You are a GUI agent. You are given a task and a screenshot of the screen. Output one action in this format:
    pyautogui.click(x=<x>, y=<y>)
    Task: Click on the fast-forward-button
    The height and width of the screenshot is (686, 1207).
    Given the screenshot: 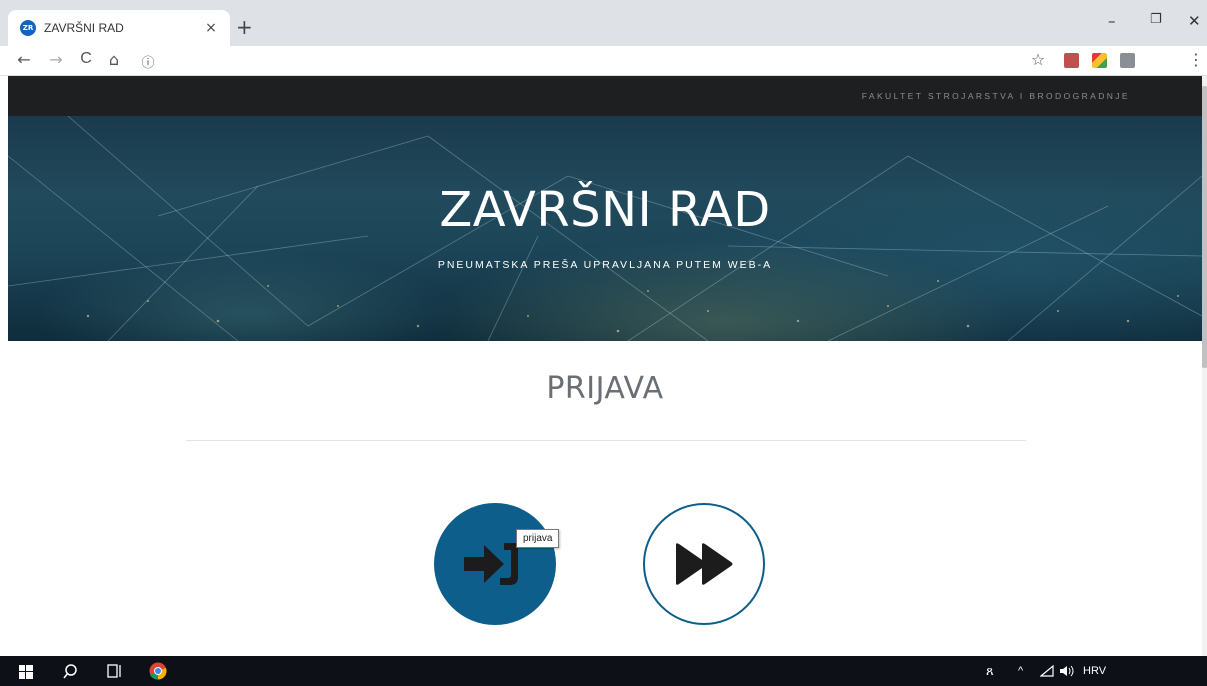 What is the action you would take?
    pyautogui.click(x=704, y=564)
    